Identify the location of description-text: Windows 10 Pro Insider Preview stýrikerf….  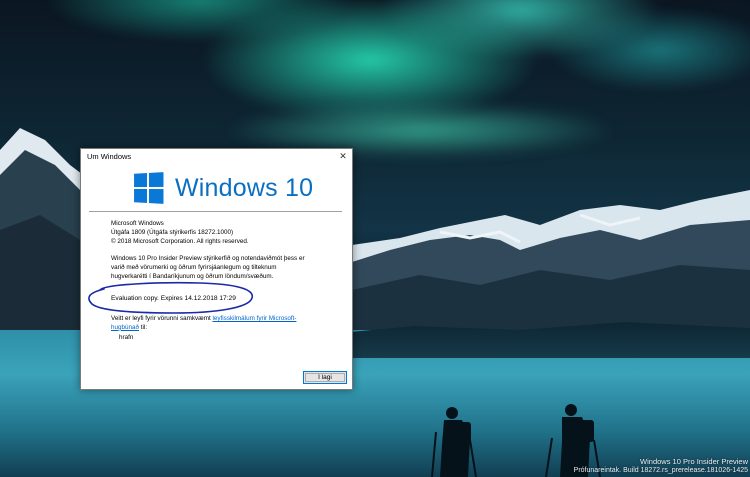
(208, 267).